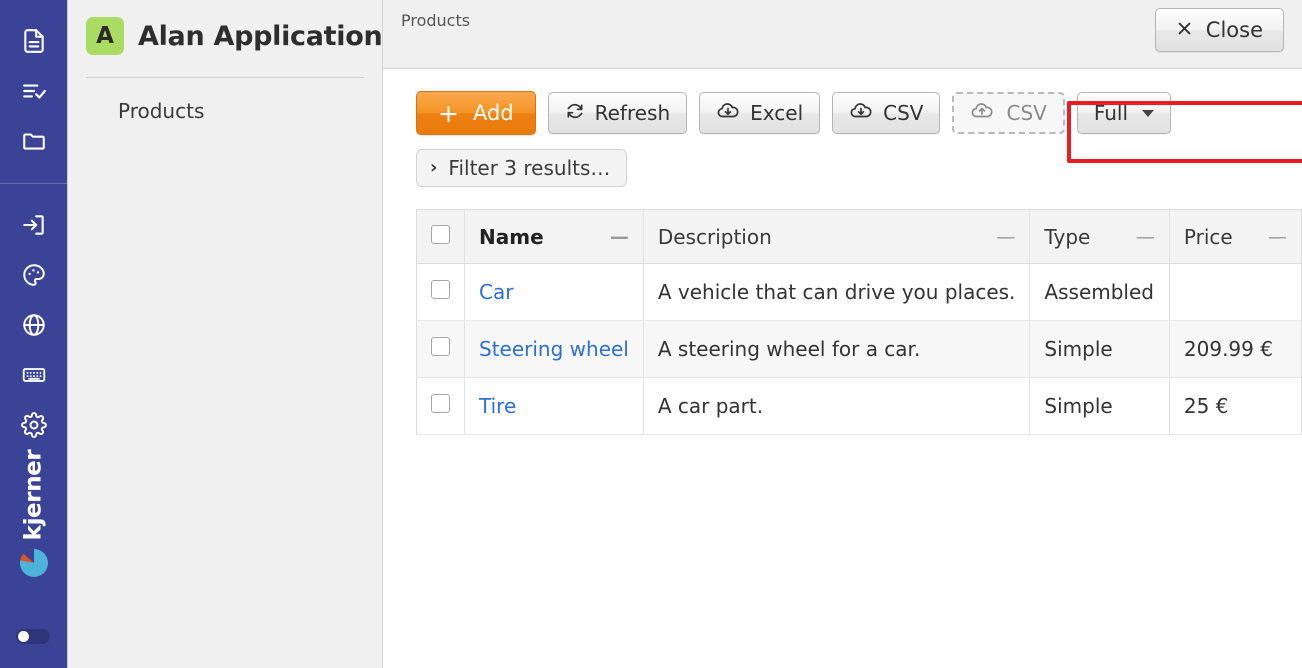 The width and height of the screenshot is (1302, 668). I want to click on palette-icon, so click(34, 275).